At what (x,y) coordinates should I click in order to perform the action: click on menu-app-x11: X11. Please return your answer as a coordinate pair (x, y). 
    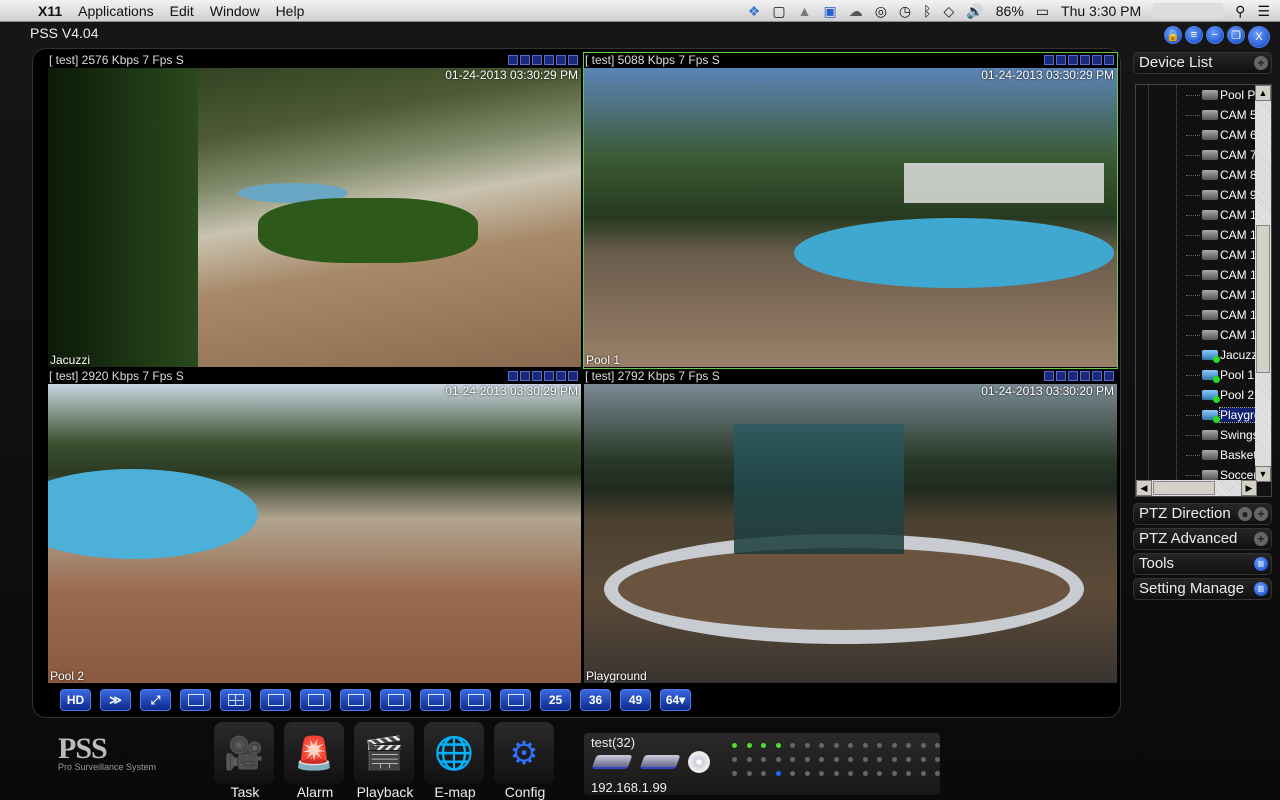
    Looking at the image, I should click on (50, 11).